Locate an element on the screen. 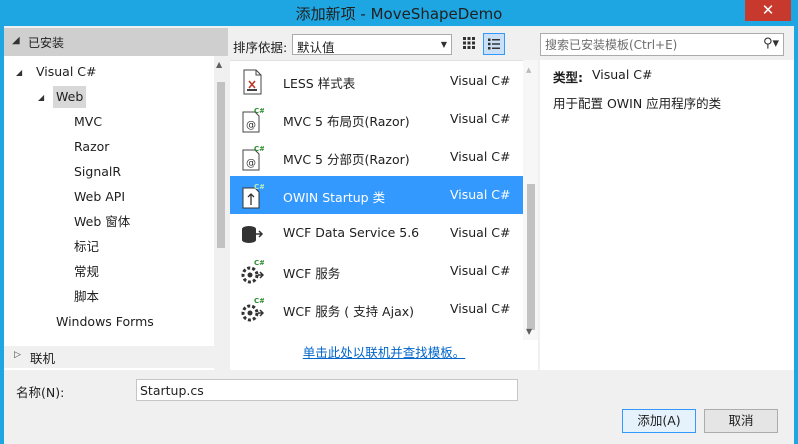 Image resolution: width=798 pixels, height=444 pixels. template-name: WCF 服务 is located at coordinates (312, 273).